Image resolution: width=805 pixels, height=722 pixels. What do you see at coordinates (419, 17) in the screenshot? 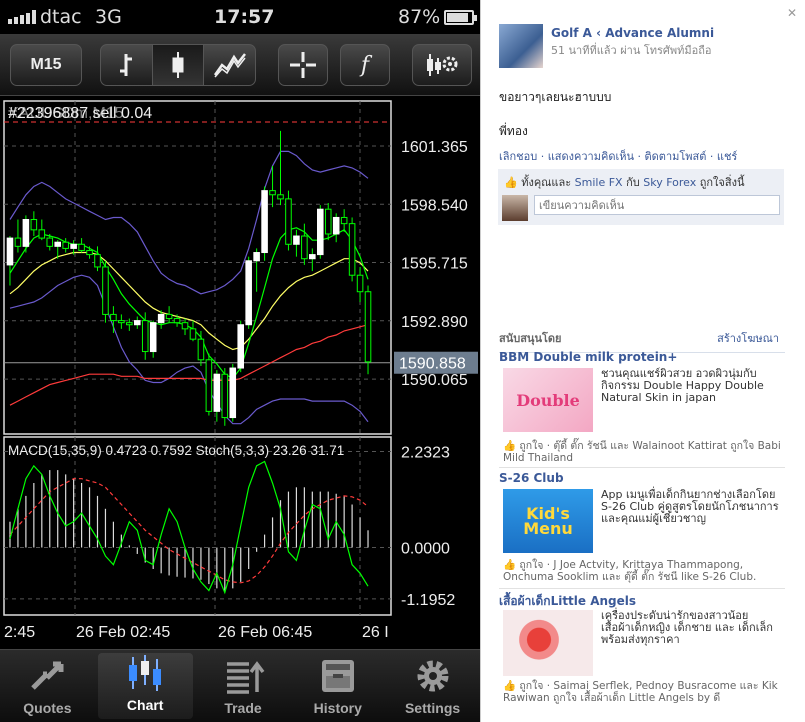
I see `battery-percent: 87%` at bounding box center [419, 17].